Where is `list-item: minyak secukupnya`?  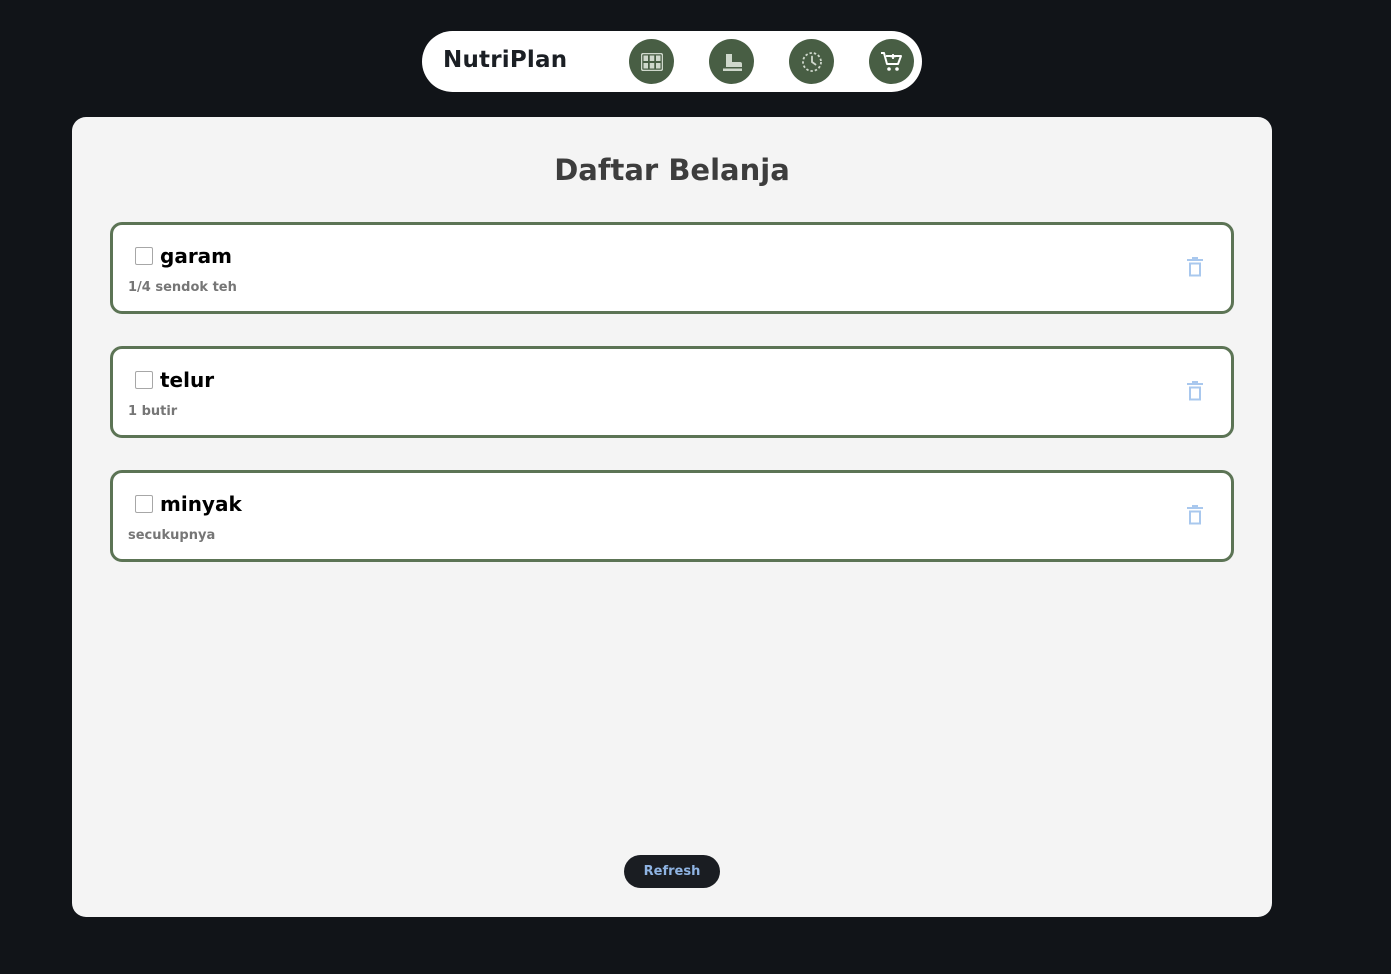 list-item: minyak secukupnya is located at coordinates (672, 516).